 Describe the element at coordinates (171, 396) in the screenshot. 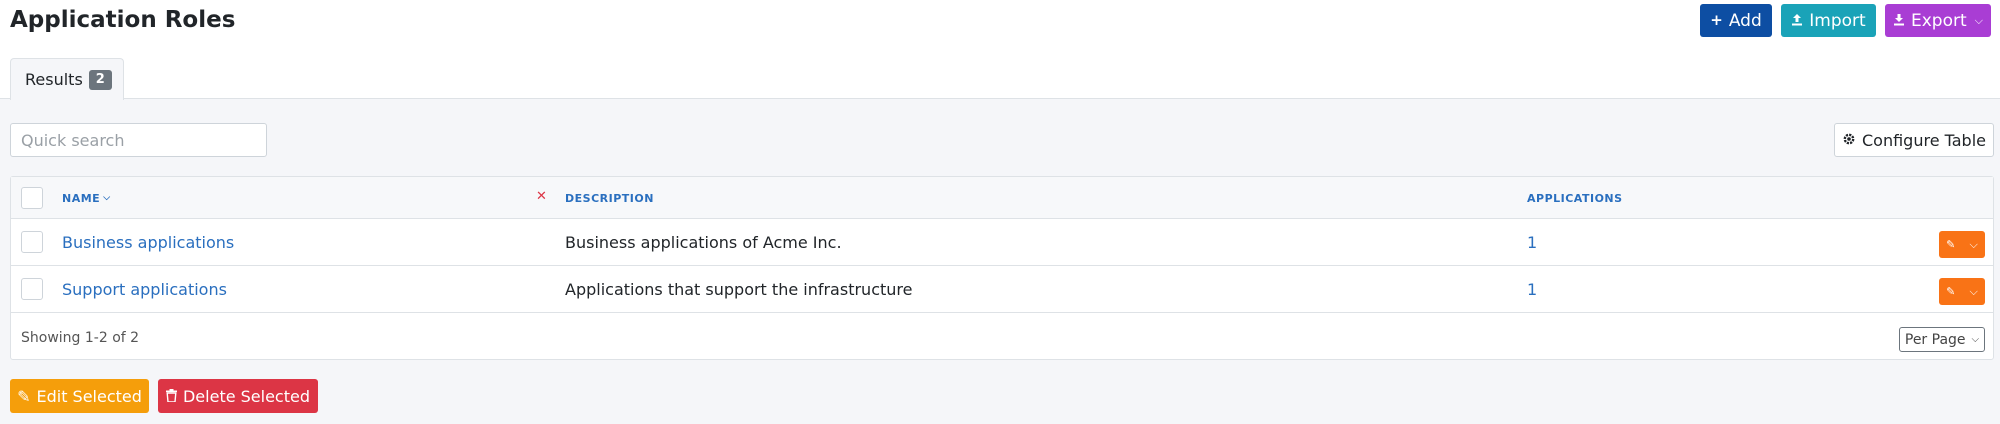

I see `trash-icon` at that location.